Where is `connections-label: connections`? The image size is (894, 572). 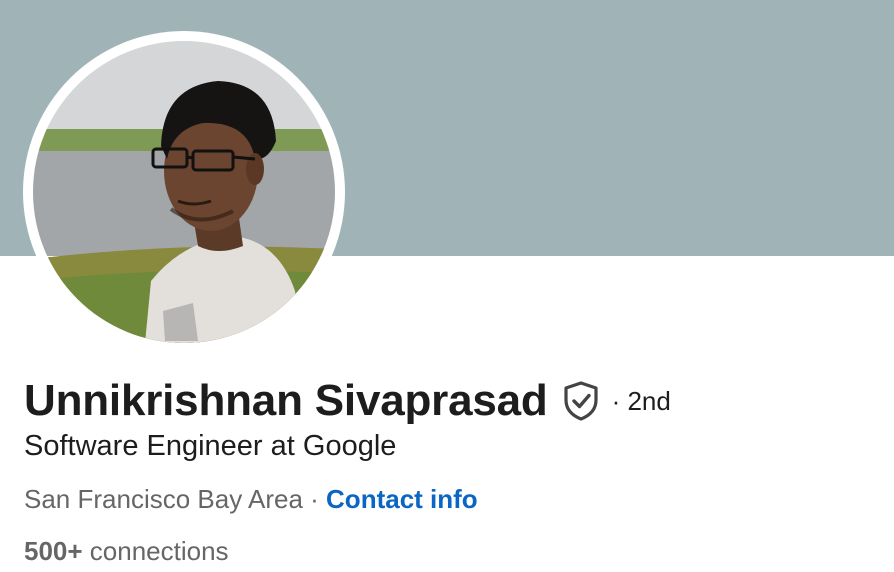 connections-label: connections is located at coordinates (155, 551).